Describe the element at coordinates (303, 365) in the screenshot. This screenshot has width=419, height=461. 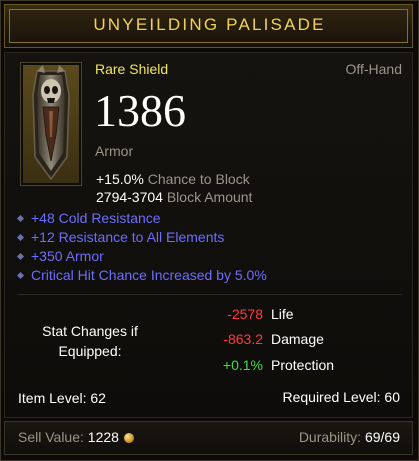
I see `protection-change-label: Protection` at that location.